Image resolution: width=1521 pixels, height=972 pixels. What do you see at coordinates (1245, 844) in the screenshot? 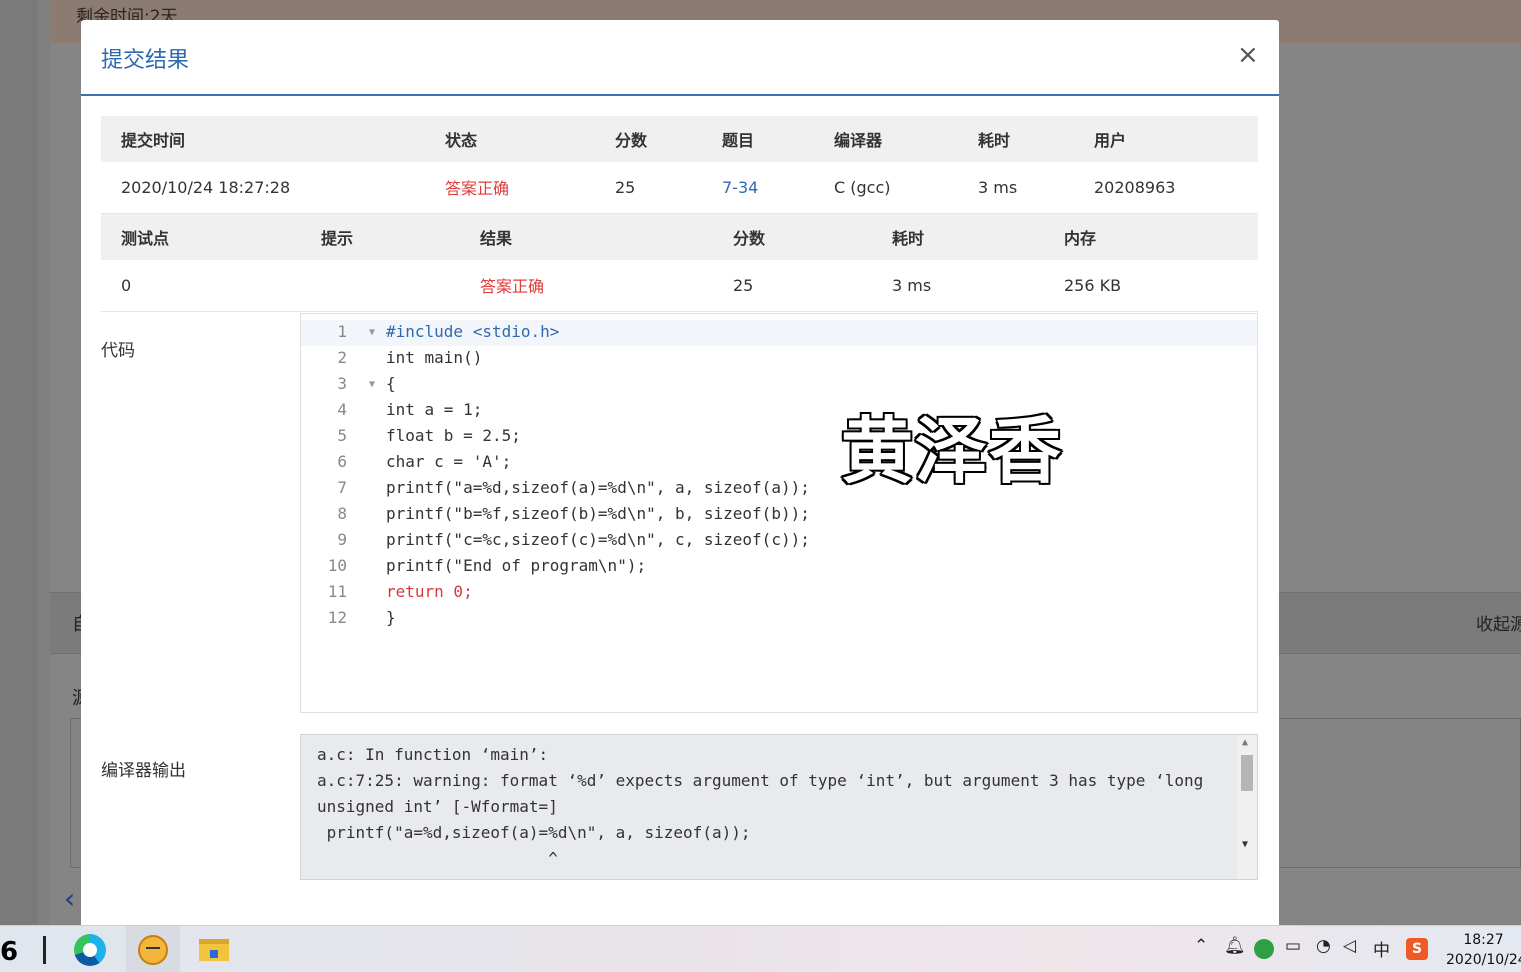
I see `scroll-down-icon: ▼` at bounding box center [1245, 844].